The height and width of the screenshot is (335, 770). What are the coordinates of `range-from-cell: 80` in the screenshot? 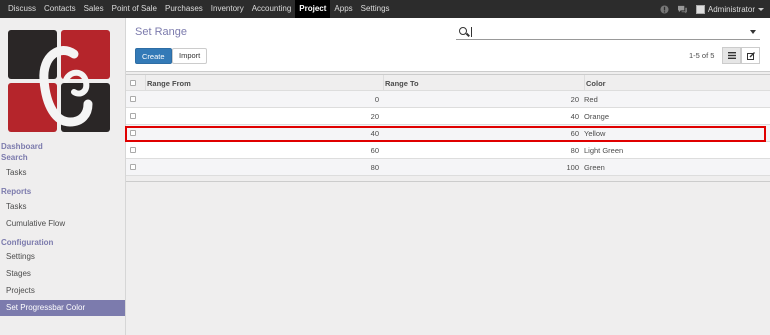 It's located at (374, 167).